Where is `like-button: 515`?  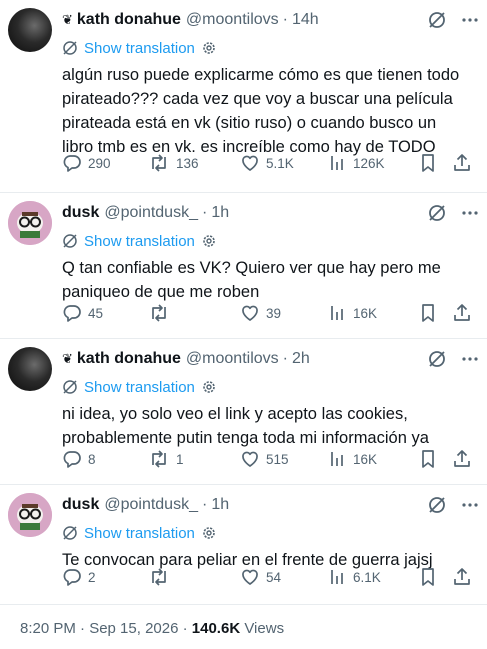
like-button: 515 is located at coordinates (264, 459).